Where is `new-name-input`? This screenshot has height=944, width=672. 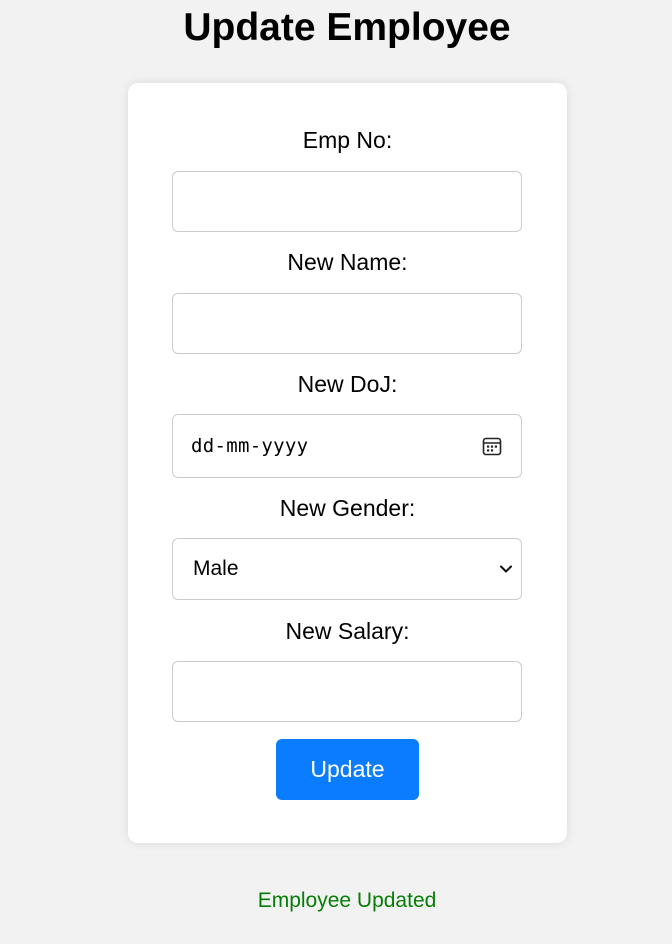
new-name-input is located at coordinates (347, 323).